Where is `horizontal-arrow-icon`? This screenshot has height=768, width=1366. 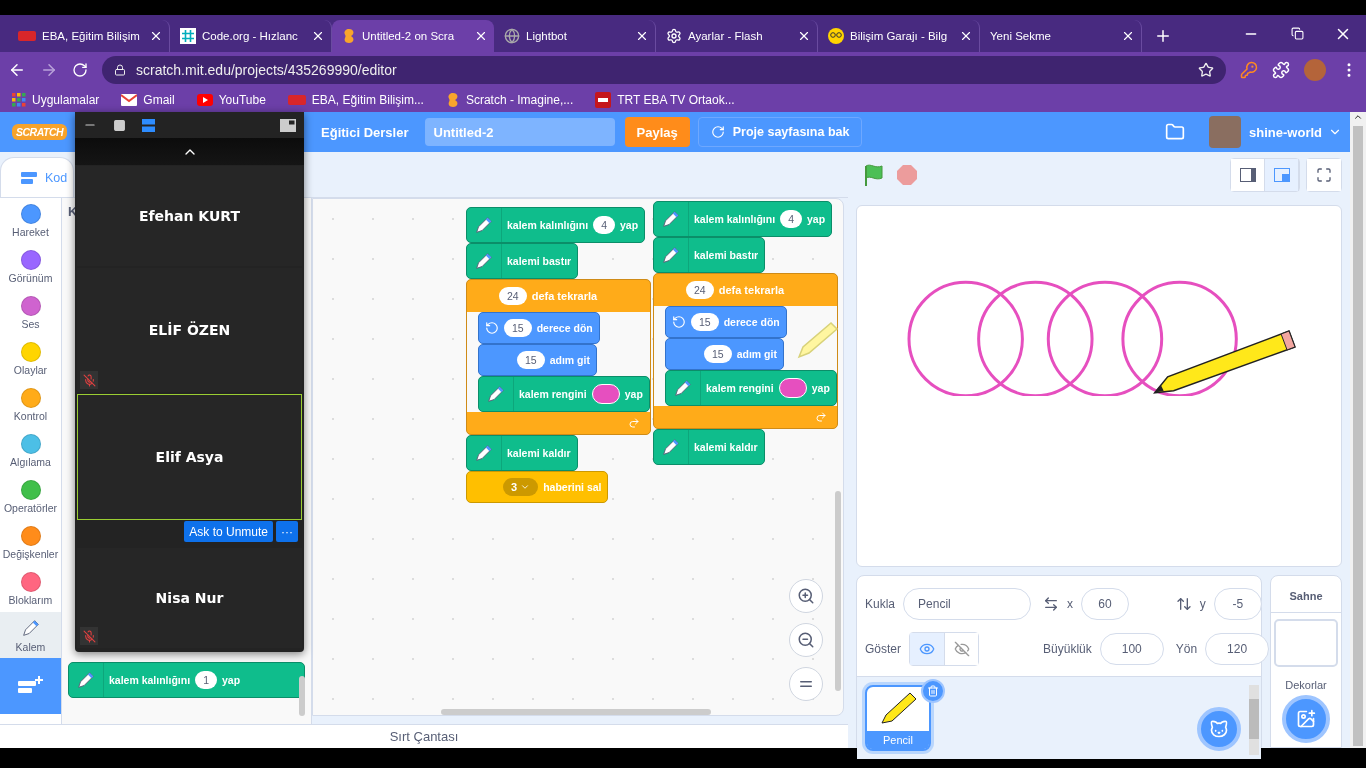 horizontal-arrow-icon is located at coordinates (1051, 604).